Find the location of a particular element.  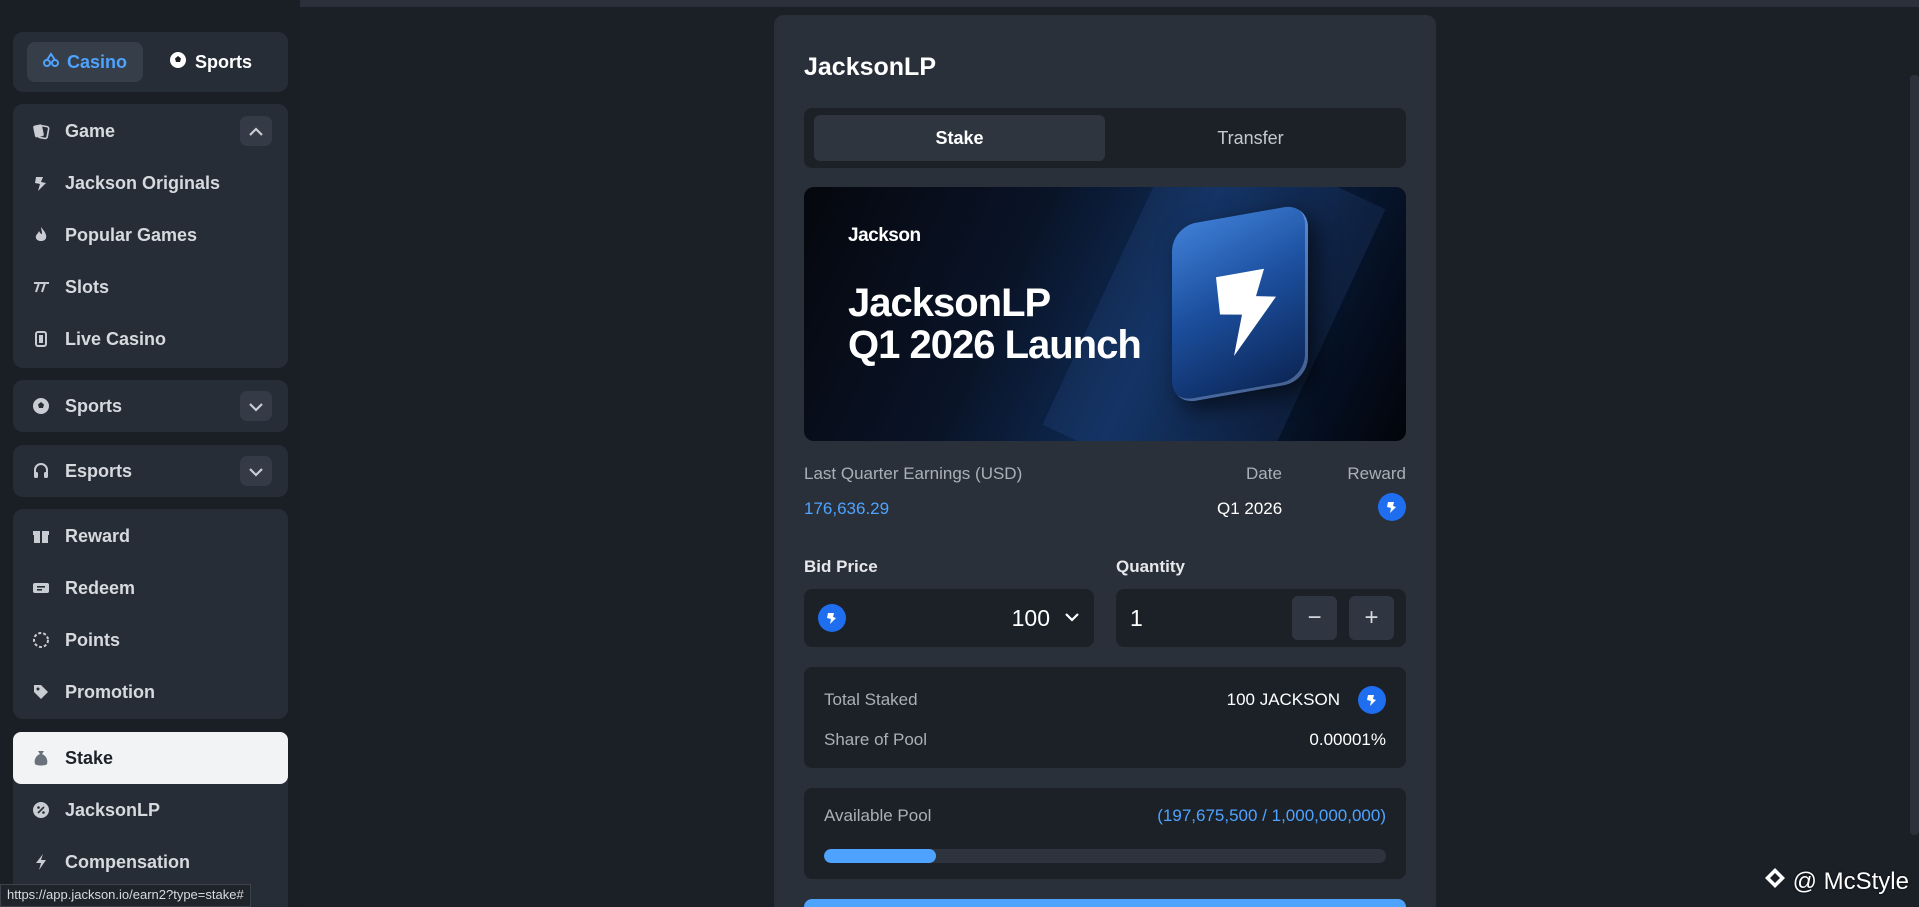

nav-item-label: Redeem is located at coordinates (100, 587).